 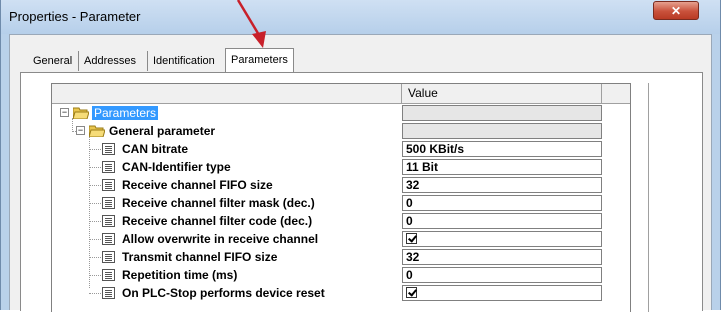 I want to click on parameter-value-field: 500 KBit/s, so click(x=502, y=149).